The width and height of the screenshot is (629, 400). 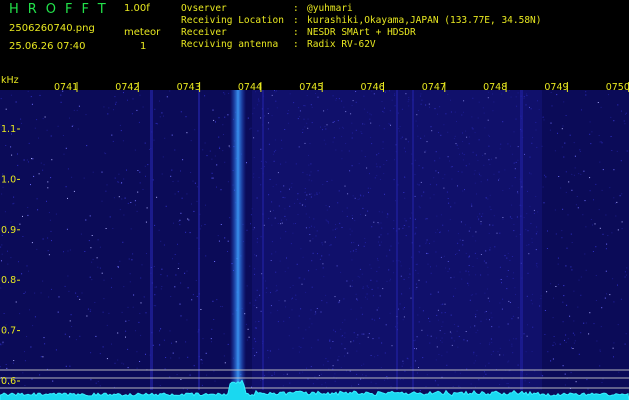 I want to click on info-key: Receiver, so click(x=204, y=32).